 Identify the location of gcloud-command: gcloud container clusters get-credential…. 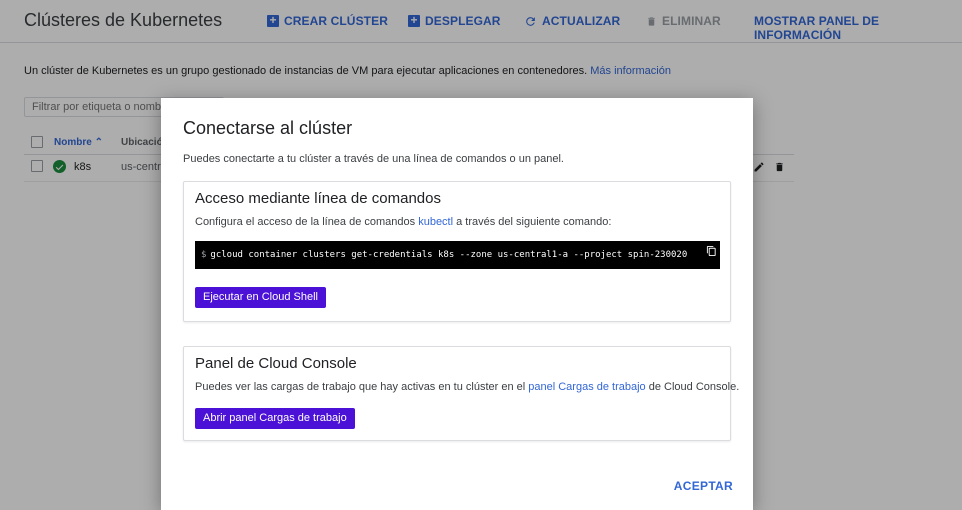
(448, 255).